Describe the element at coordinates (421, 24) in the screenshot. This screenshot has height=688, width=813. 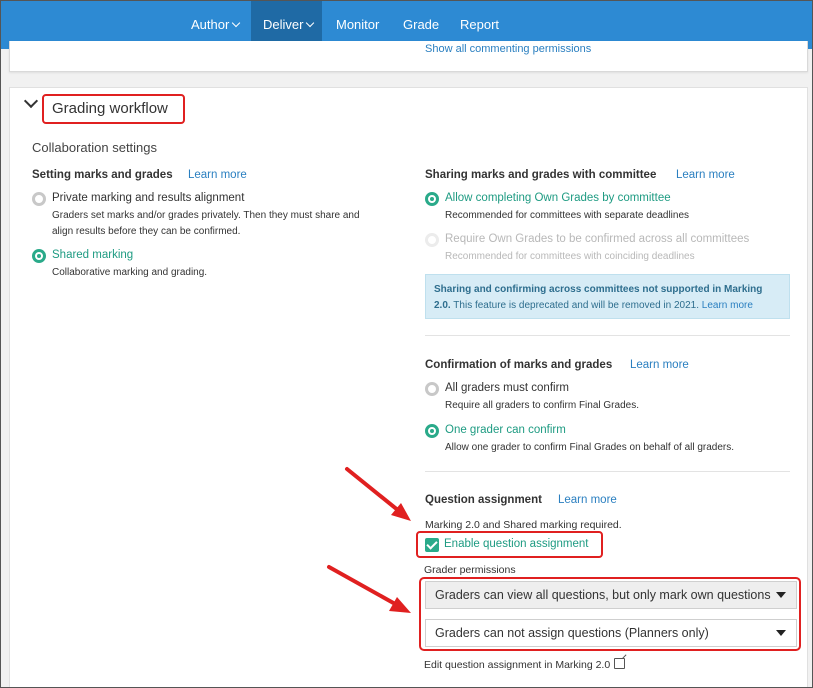
I see `nav-grade-label: Grade` at that location.